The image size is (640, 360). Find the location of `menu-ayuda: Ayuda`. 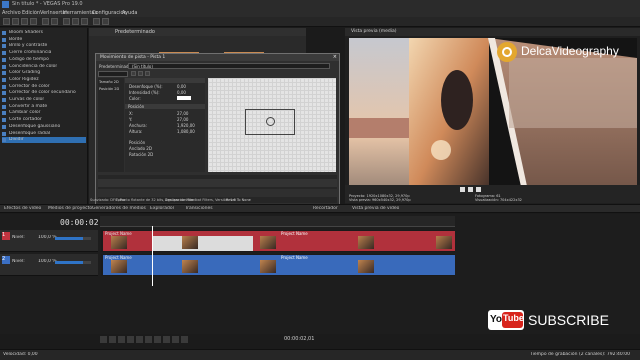

menu-ayuda: Ayuda is located at coordinates (129, 13).